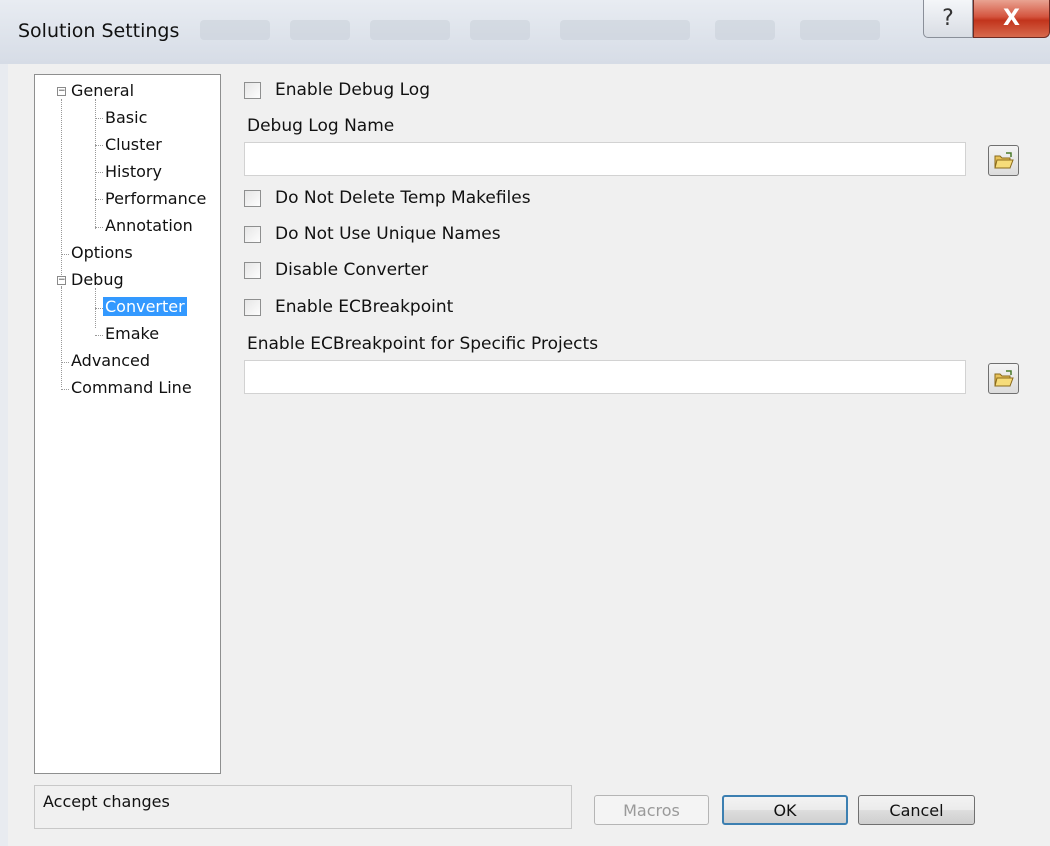 The width and height of the screenshot is (1050, 846). Describe the element at coordinates (252, 307) in the screenshot. I see `enable-ecbreakpoint-checkbox` at that location.